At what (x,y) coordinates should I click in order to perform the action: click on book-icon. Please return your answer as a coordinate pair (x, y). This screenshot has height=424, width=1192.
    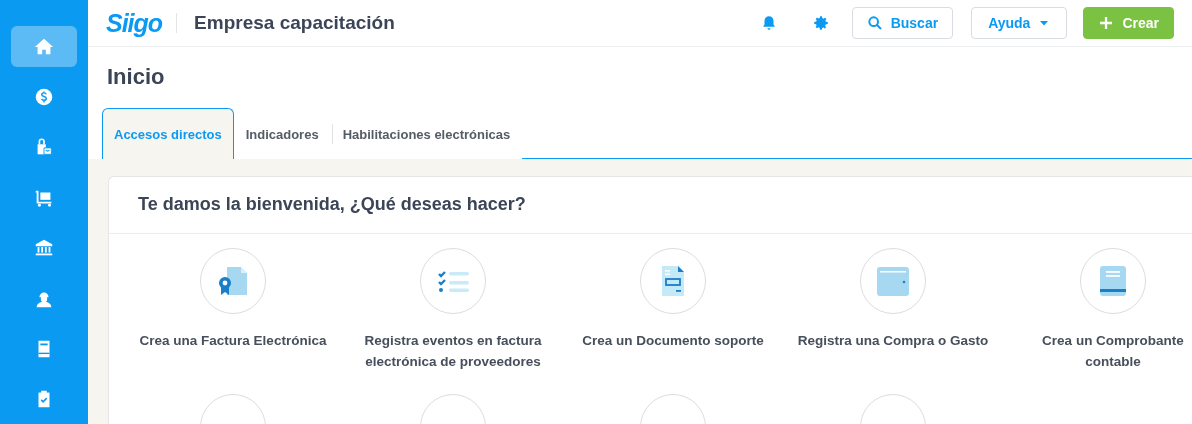
    Looking at the image, I should click on (1113, 281).